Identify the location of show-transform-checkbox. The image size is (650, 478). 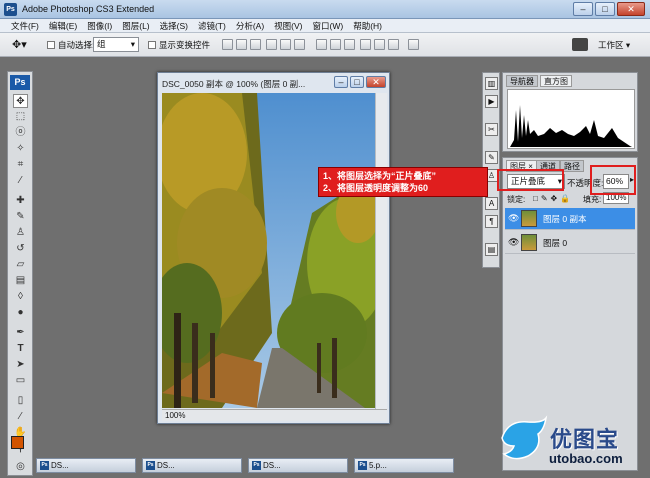
(152, 45).